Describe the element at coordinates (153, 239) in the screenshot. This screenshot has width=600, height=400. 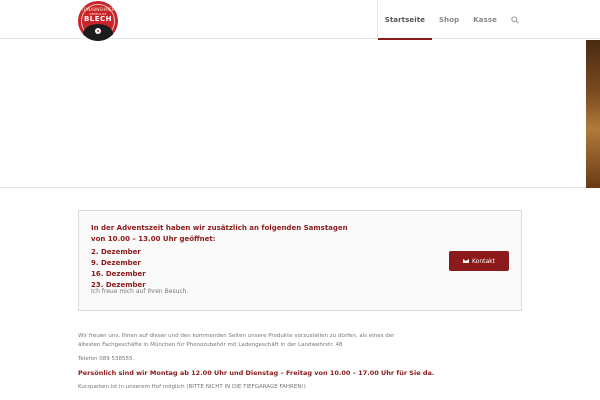
I see `notice-heading-line2: von 10.00 – 13.00 Uhr geöffnet:` at that location.